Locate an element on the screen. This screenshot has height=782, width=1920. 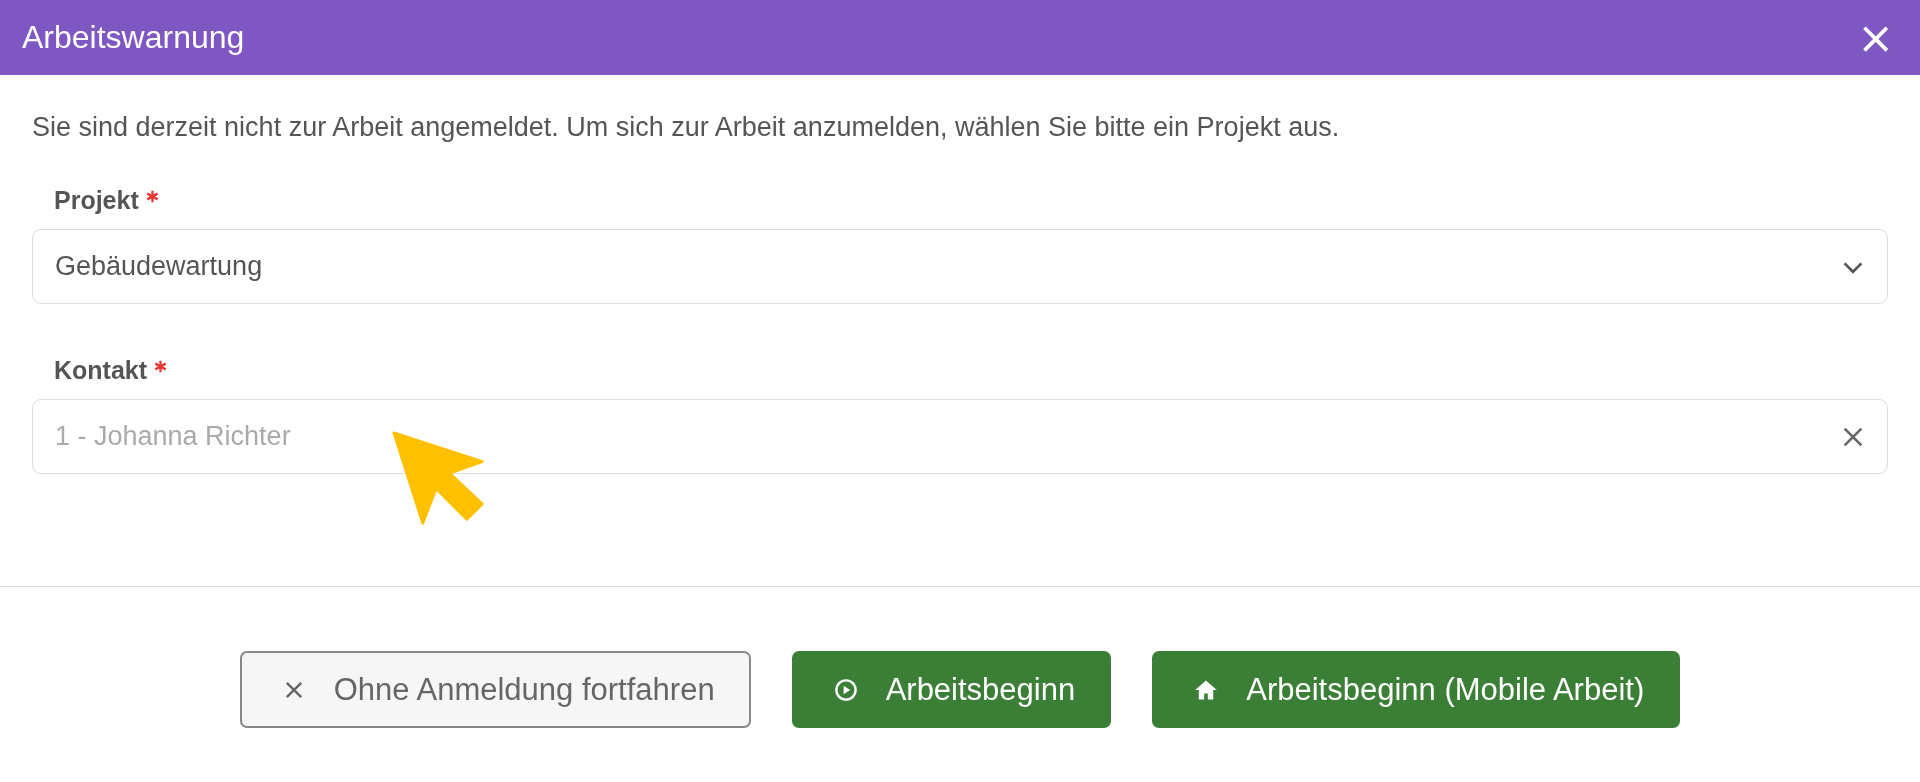
project-select: Gebäudewartung is located at coordinates (960, 266).